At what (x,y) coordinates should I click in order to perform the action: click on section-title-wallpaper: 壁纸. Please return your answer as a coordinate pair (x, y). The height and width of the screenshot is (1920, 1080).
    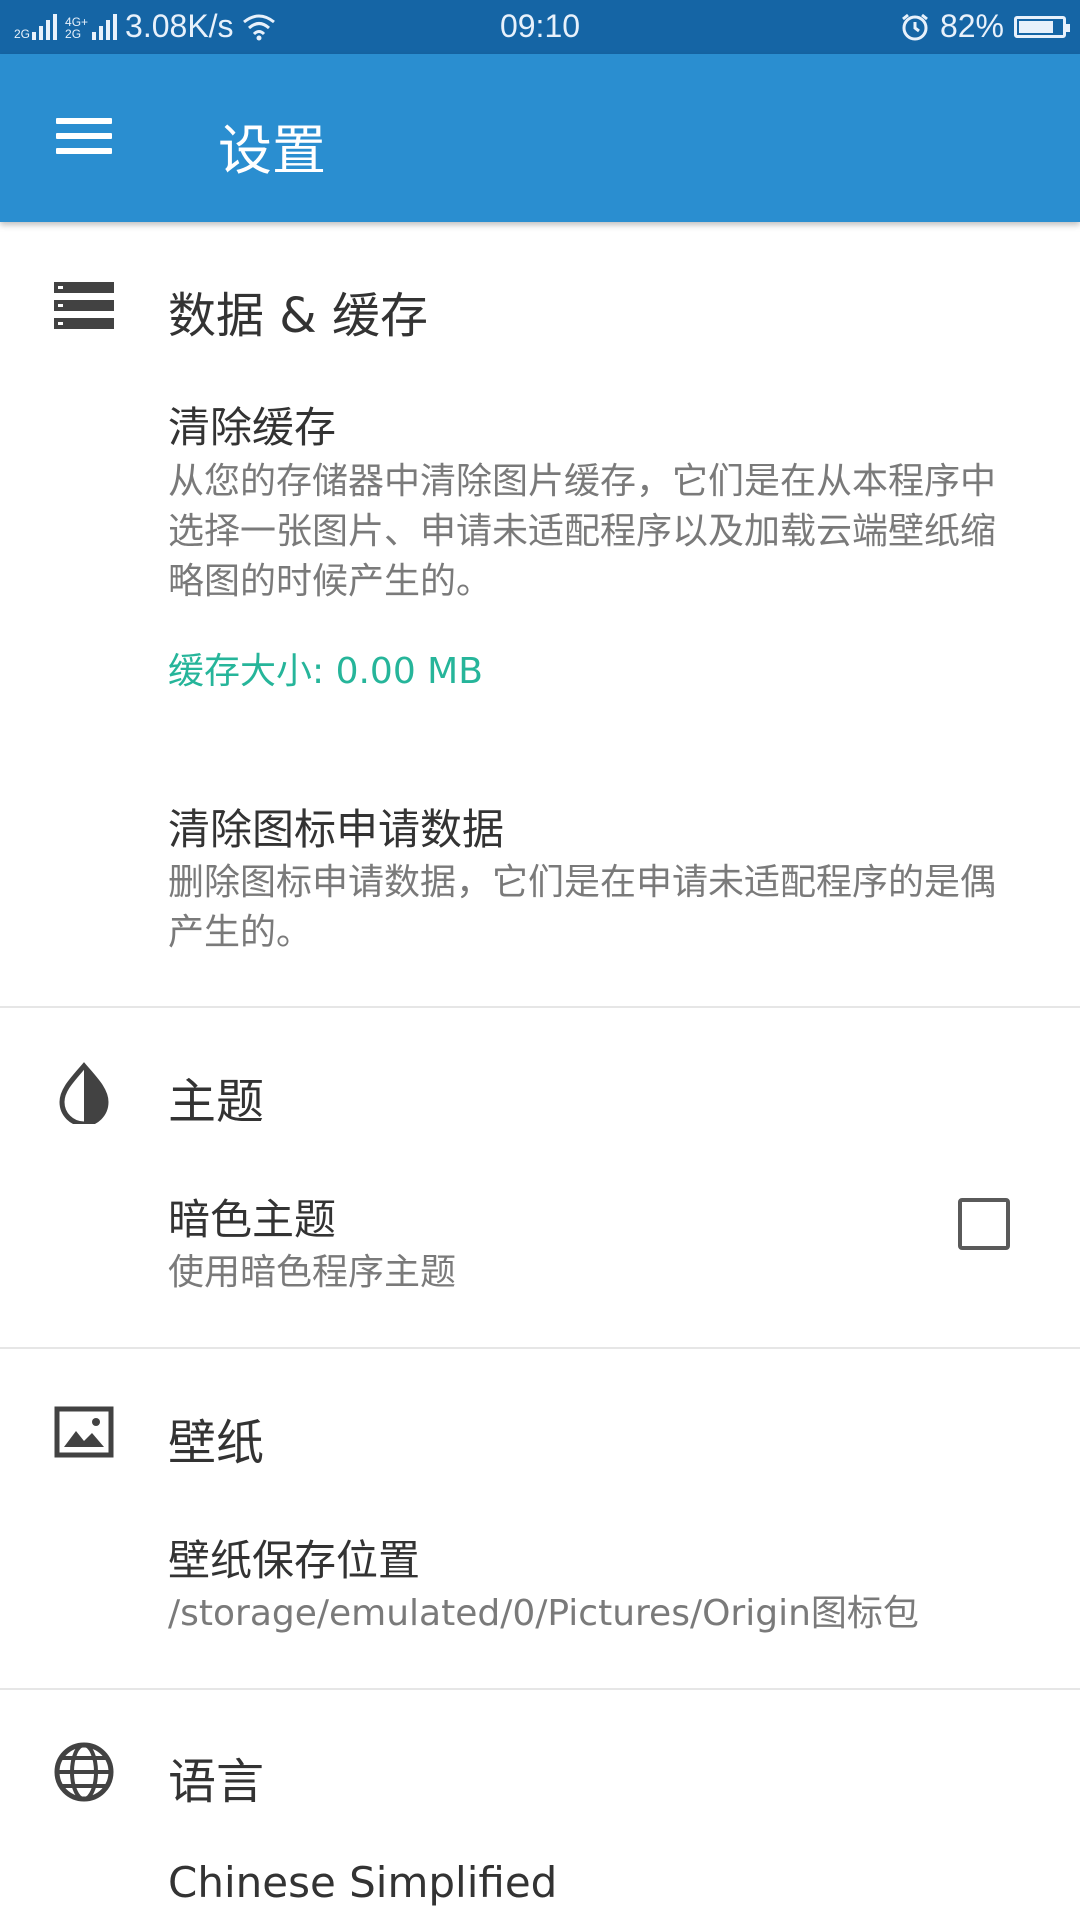
    Looking at the image, I should click on (216, 1443).